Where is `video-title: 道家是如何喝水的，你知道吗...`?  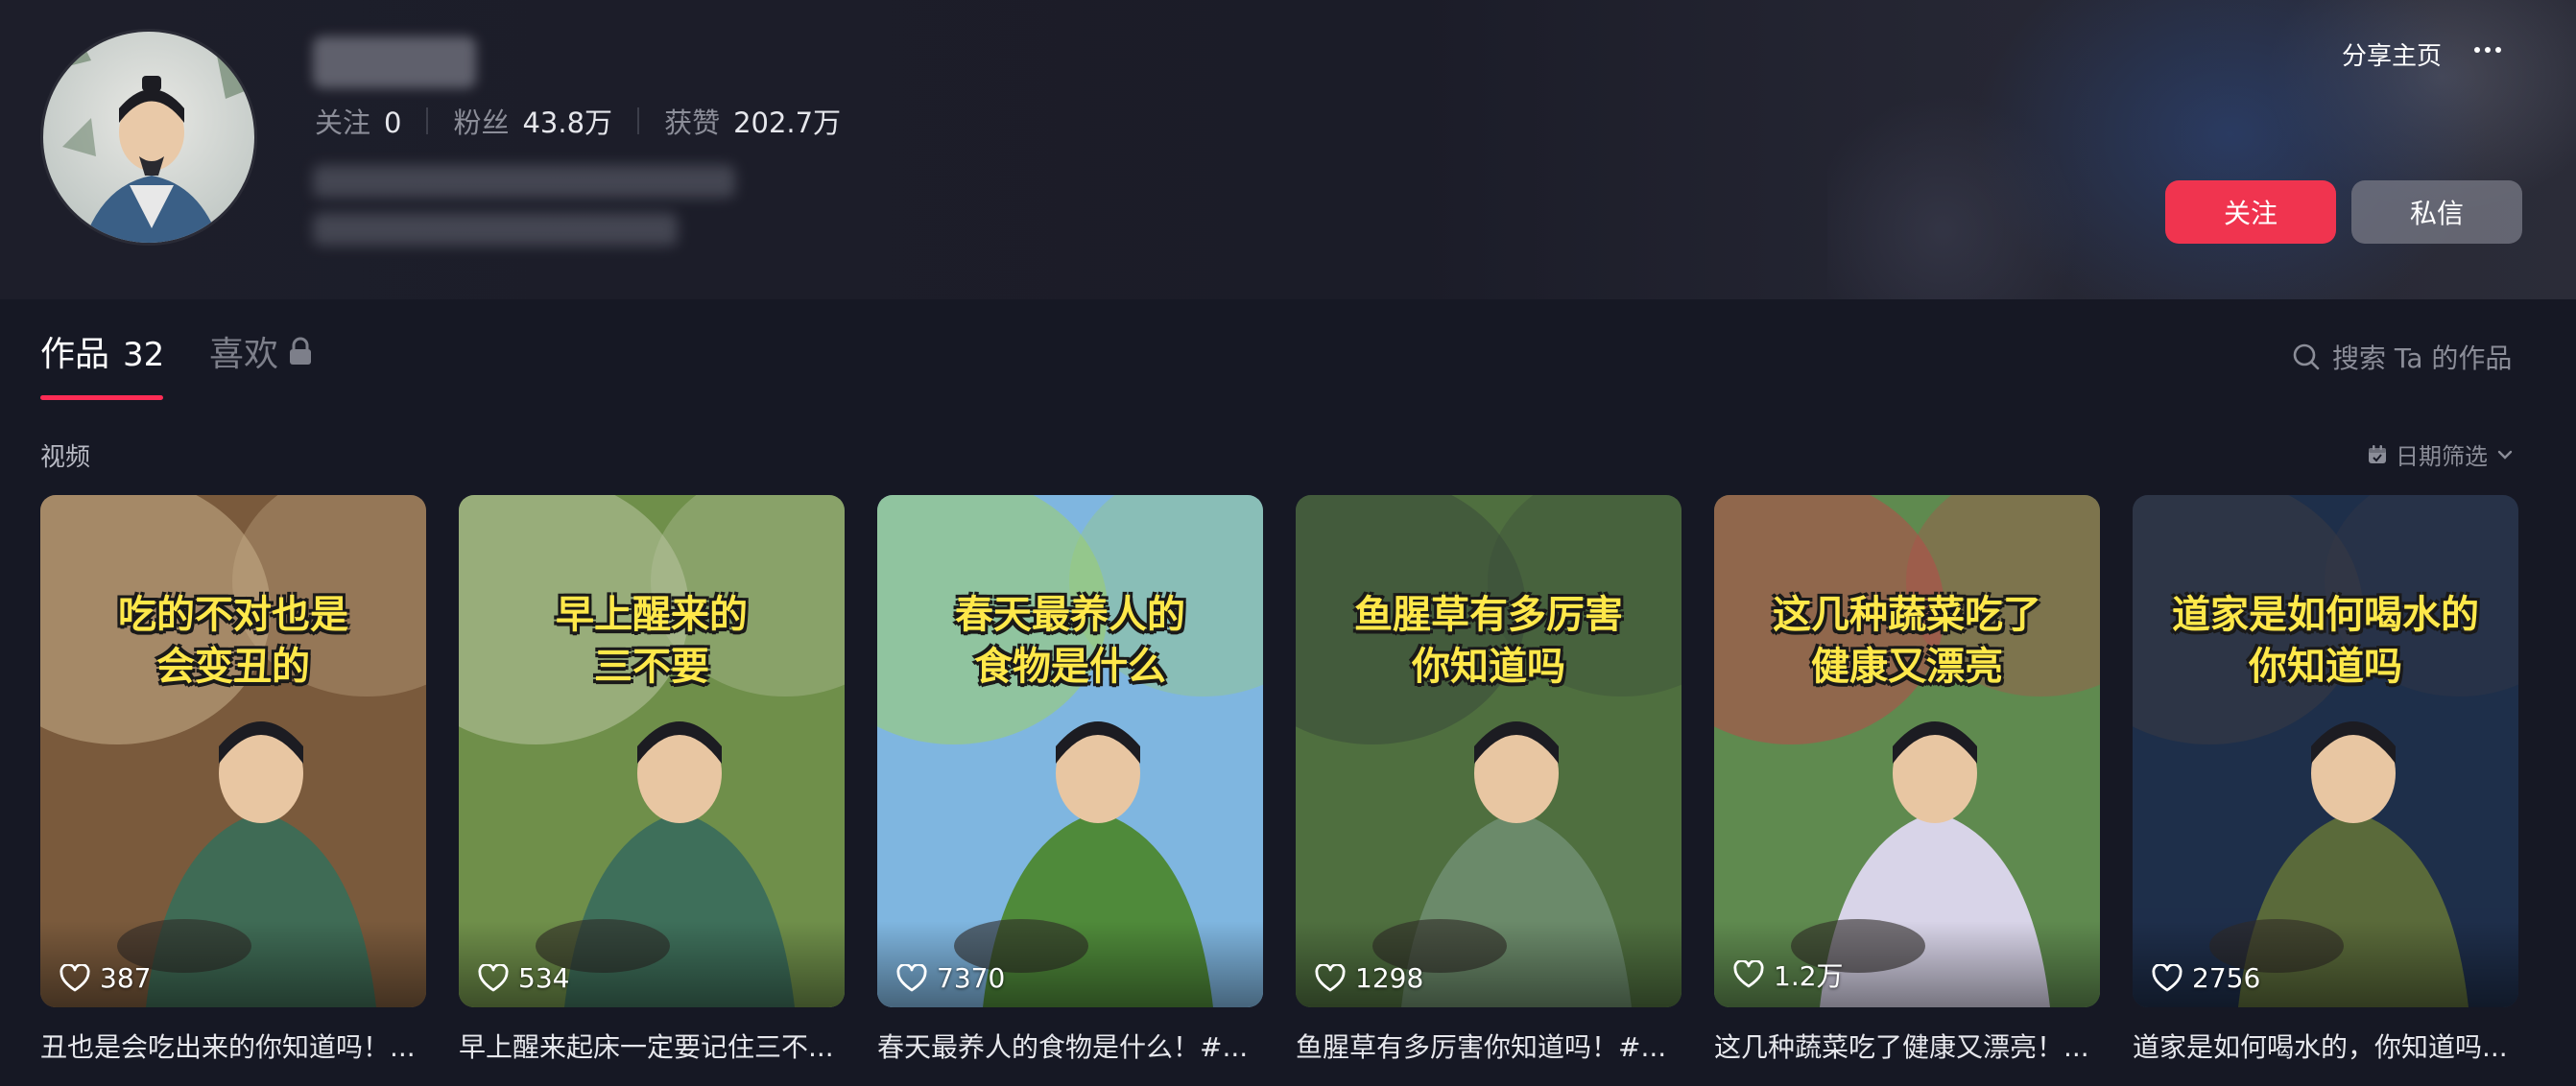 video-title: 道家是如何喝水的，你知道吗... is located at coordinates (2325, 1046).